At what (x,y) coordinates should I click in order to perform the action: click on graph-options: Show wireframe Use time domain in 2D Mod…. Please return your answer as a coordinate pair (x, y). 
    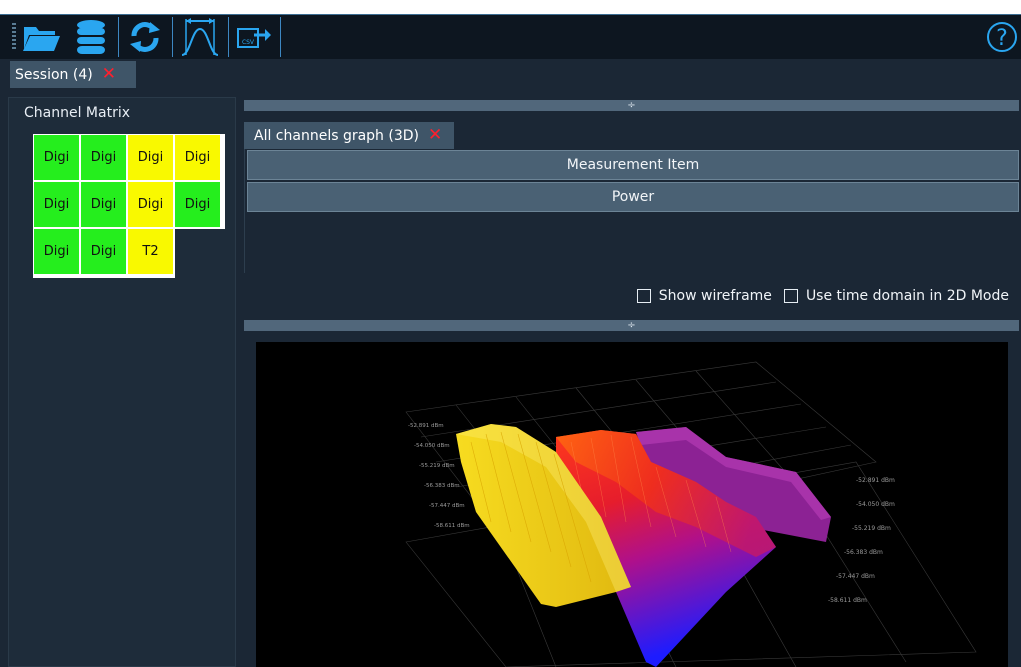
    Looking at the image, I should click on (817, 296).